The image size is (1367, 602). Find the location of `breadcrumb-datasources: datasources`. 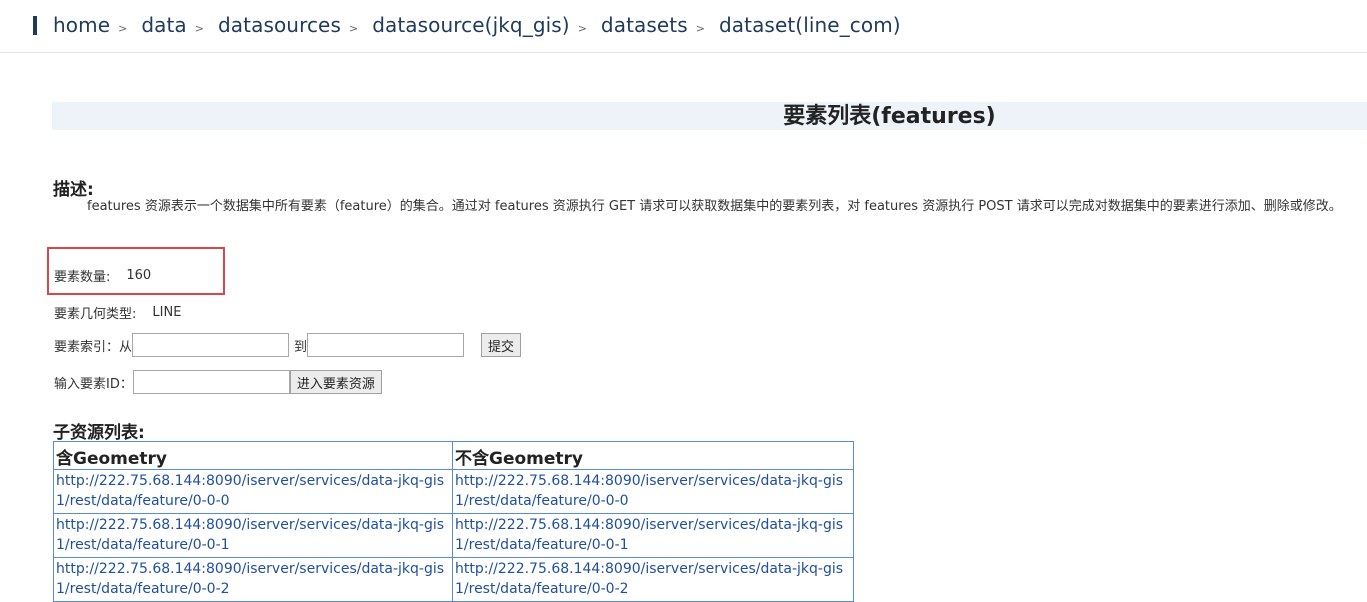

breadcrumb-datasources: datasources is located at coordinates (279, 25).